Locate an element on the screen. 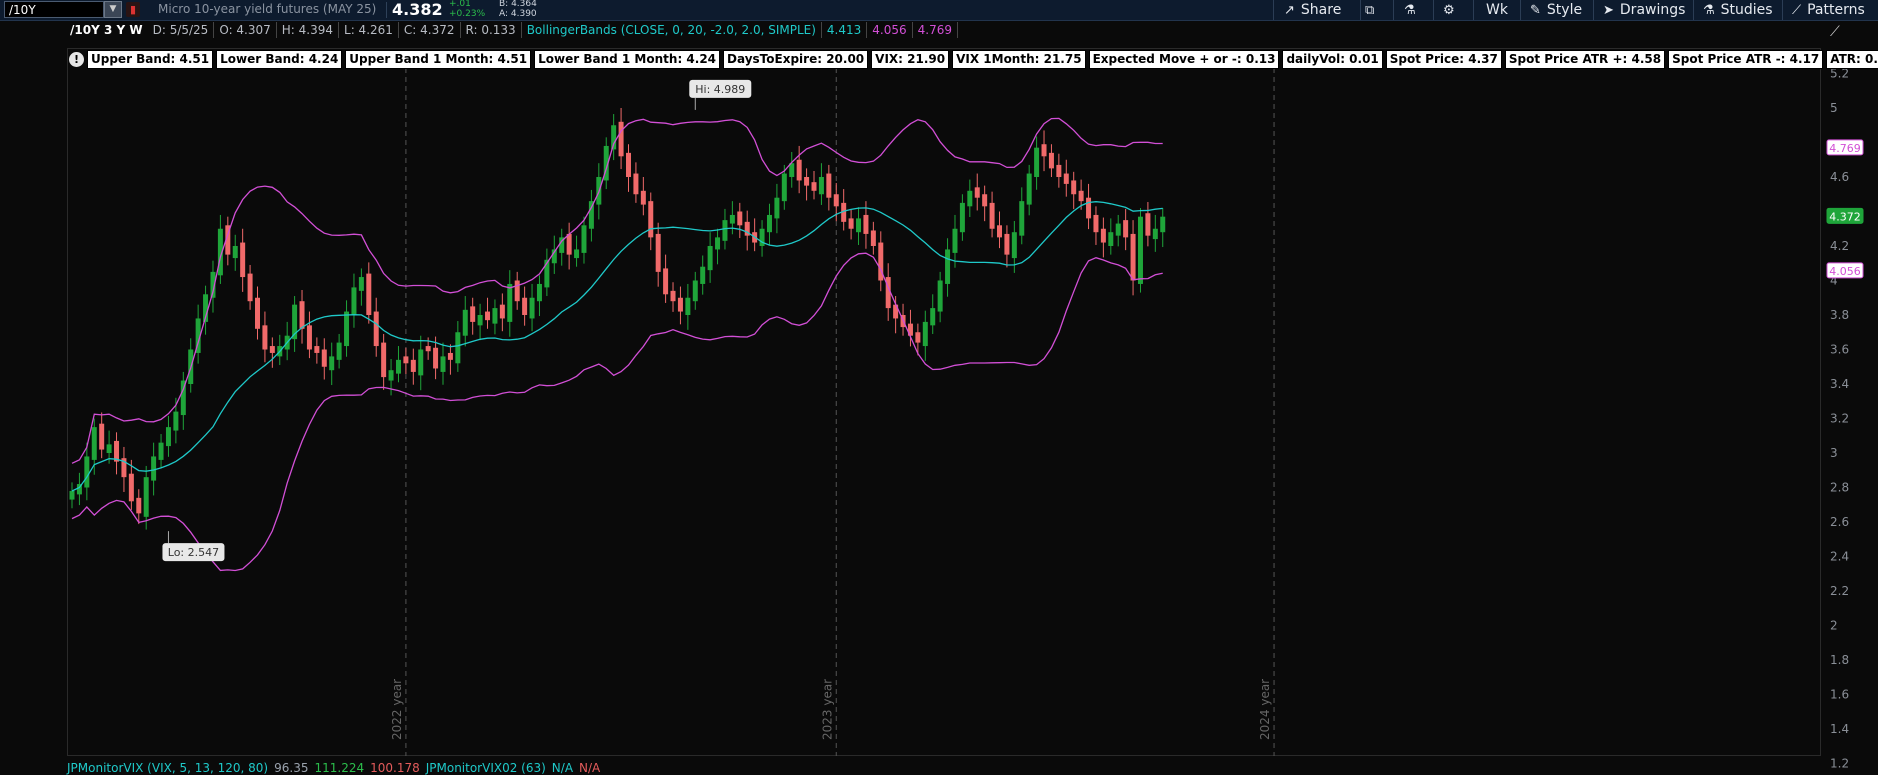 This screenshot has width=1878, height=775. y-tick-label: 2.2 is located at coordinates (1839, 591).